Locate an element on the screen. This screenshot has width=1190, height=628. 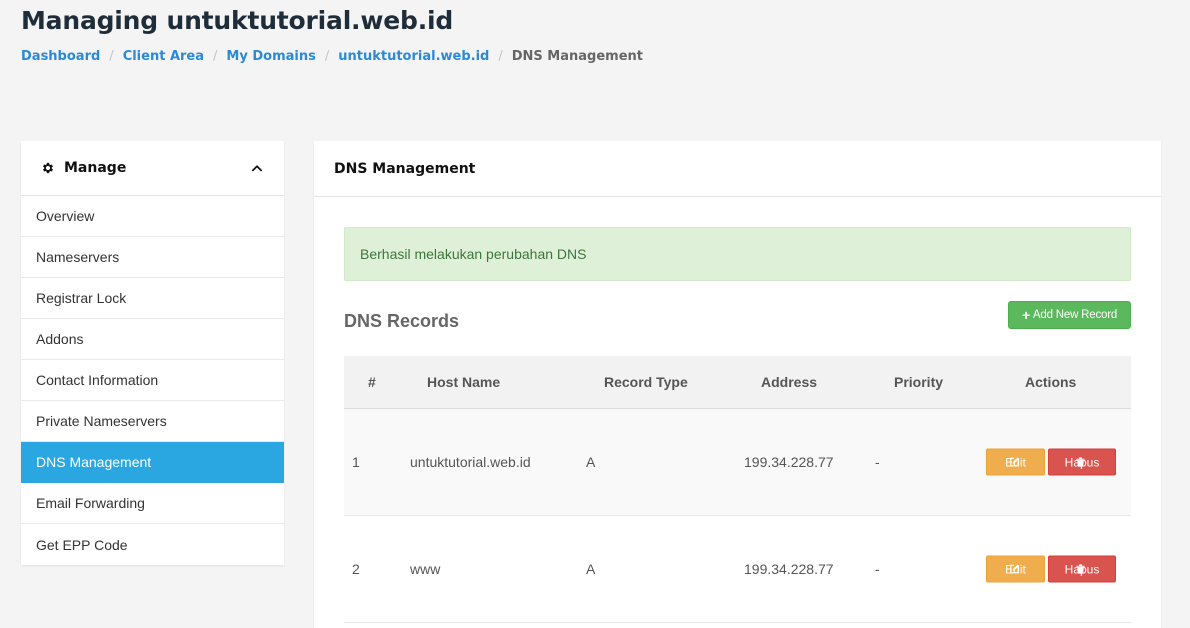
header-priority: Priority is located at coordinates (919, 382).